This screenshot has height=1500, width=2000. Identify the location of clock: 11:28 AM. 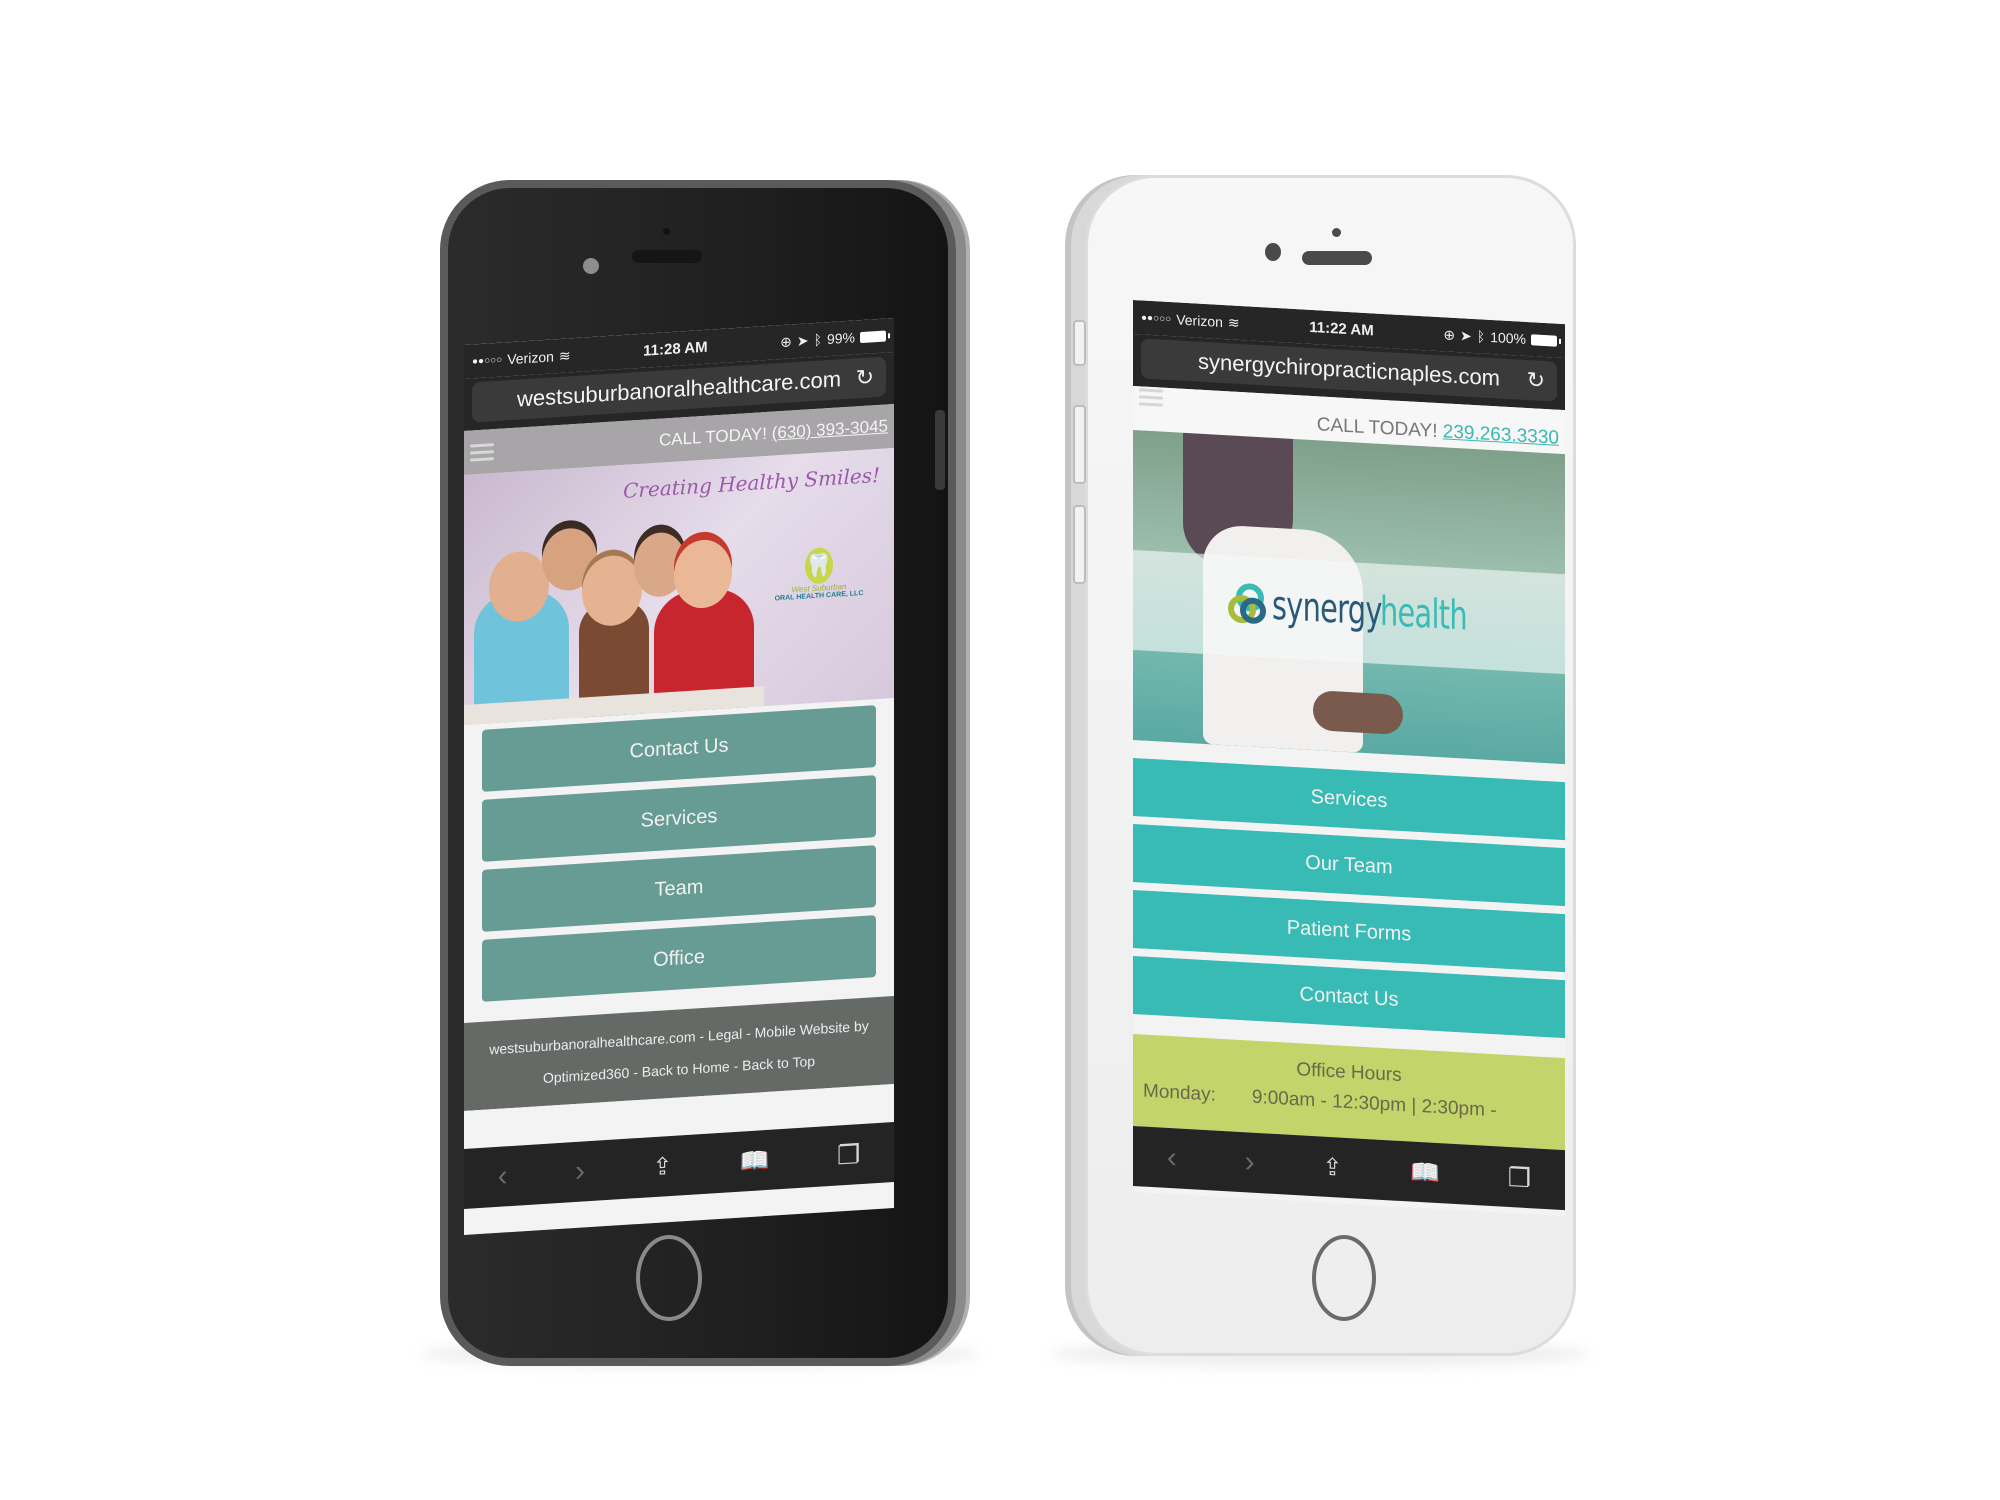
(675, 349).